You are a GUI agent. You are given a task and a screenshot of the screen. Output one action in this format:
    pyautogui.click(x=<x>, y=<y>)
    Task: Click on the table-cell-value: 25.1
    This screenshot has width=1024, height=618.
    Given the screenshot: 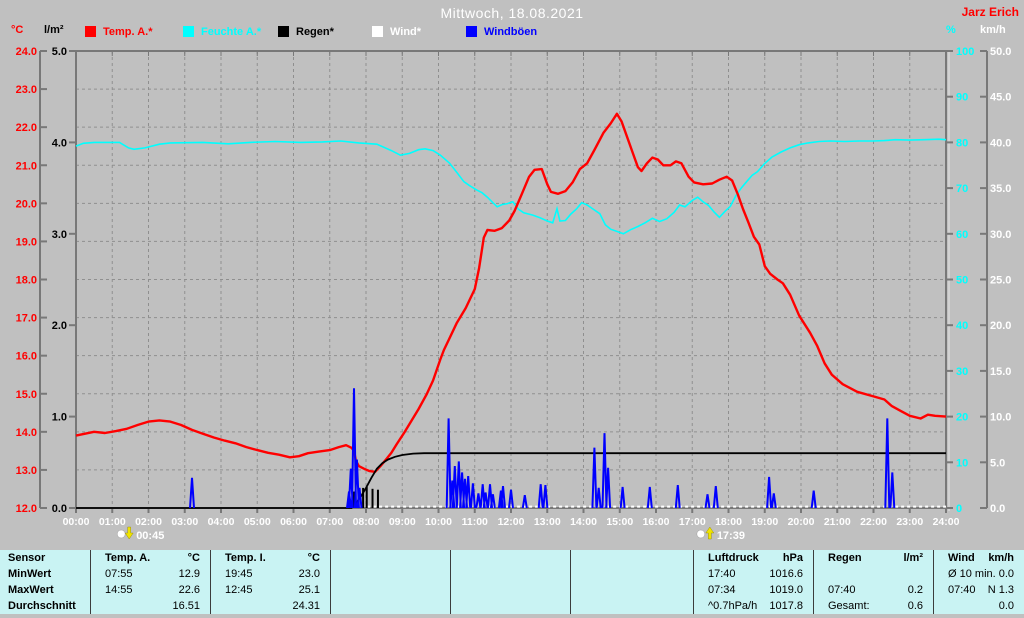 What is the action you would take?
    pyautogui.click(x=309, y=590)
    